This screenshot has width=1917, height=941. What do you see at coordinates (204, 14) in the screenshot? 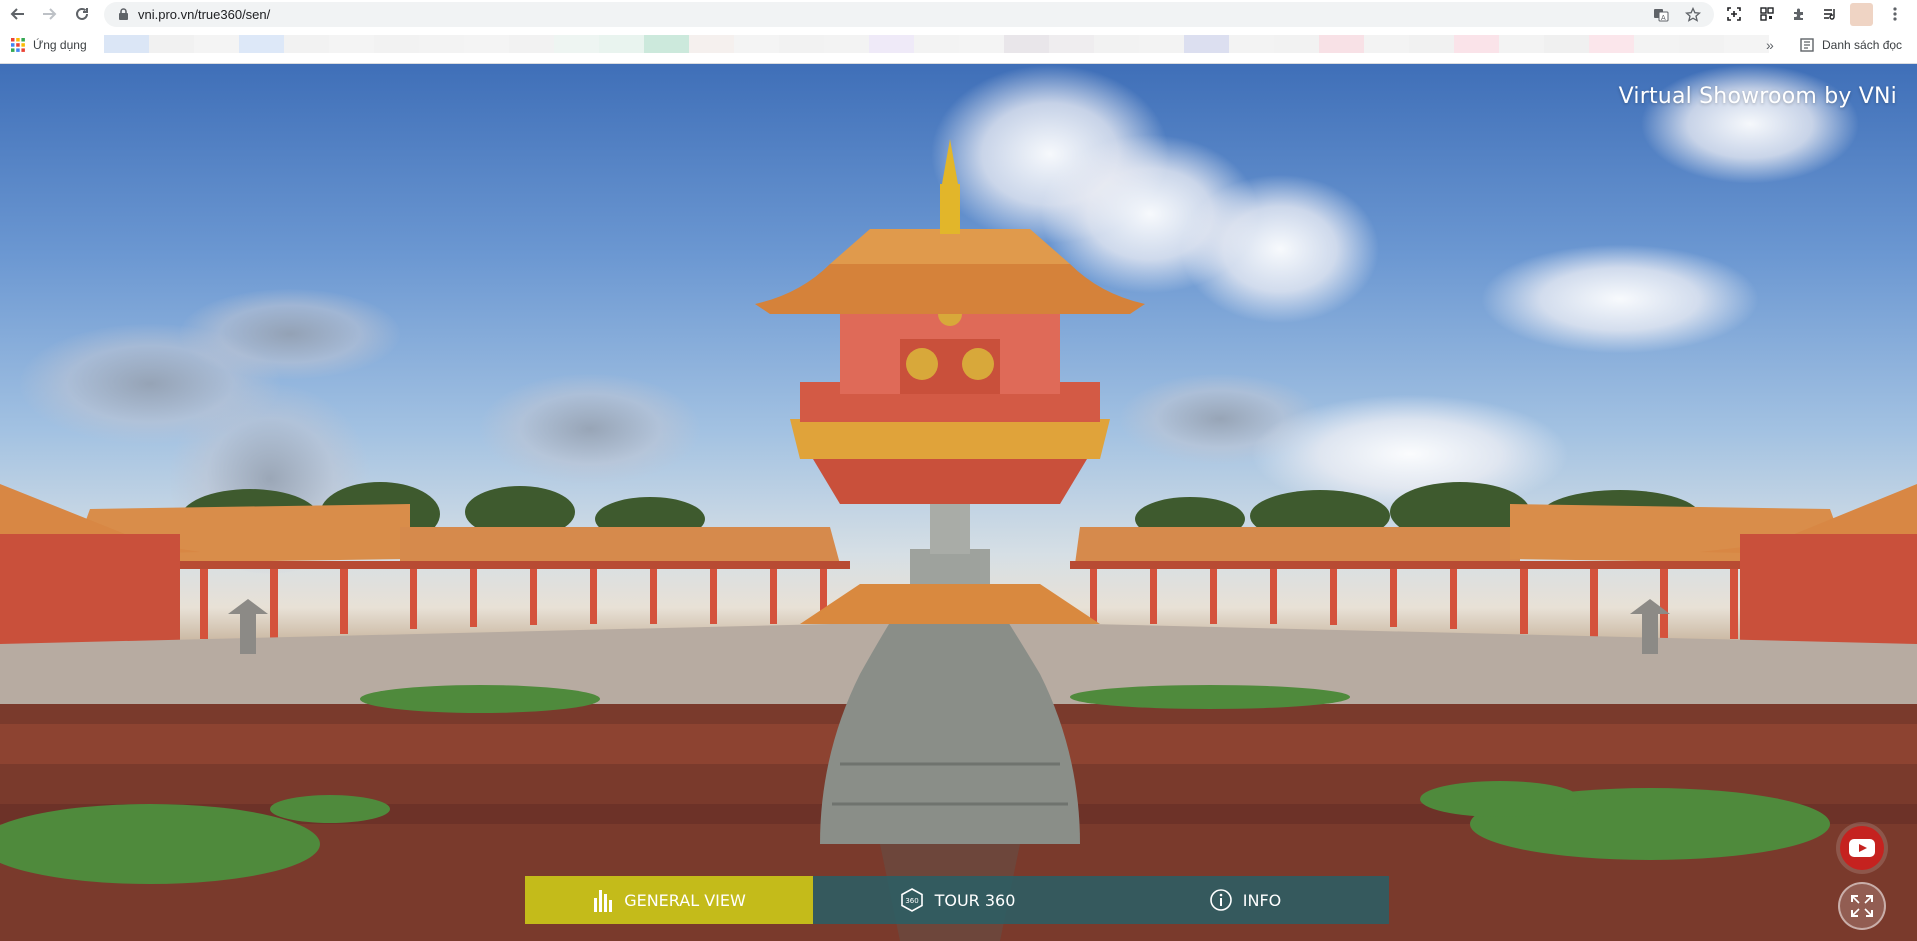
I see `url-text: vni.pro.vn/true360/sen/` at bounding box center [204, 14].